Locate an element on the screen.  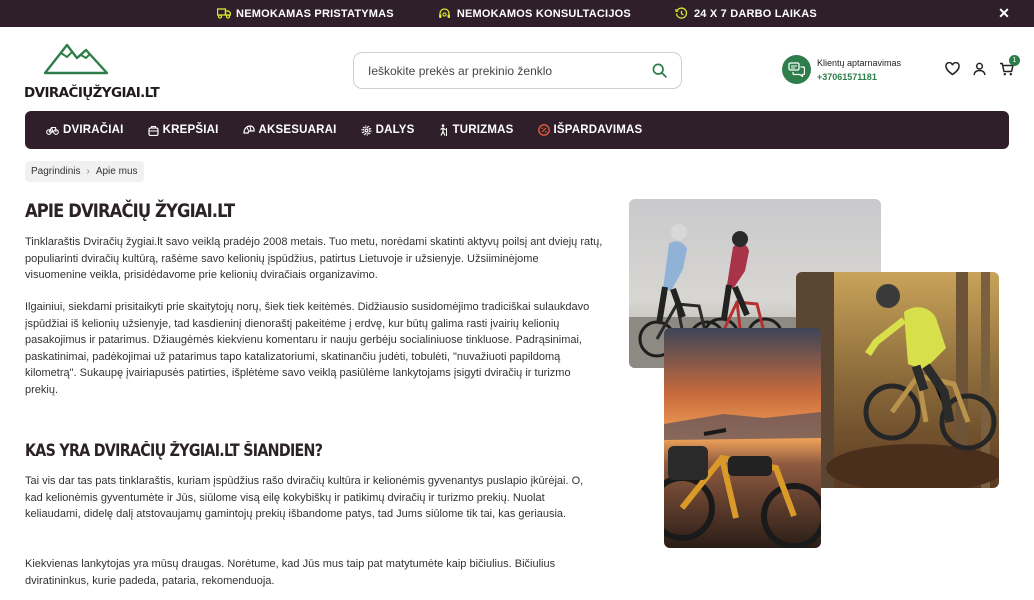
clock-icon is located at coordinates (682, 13).